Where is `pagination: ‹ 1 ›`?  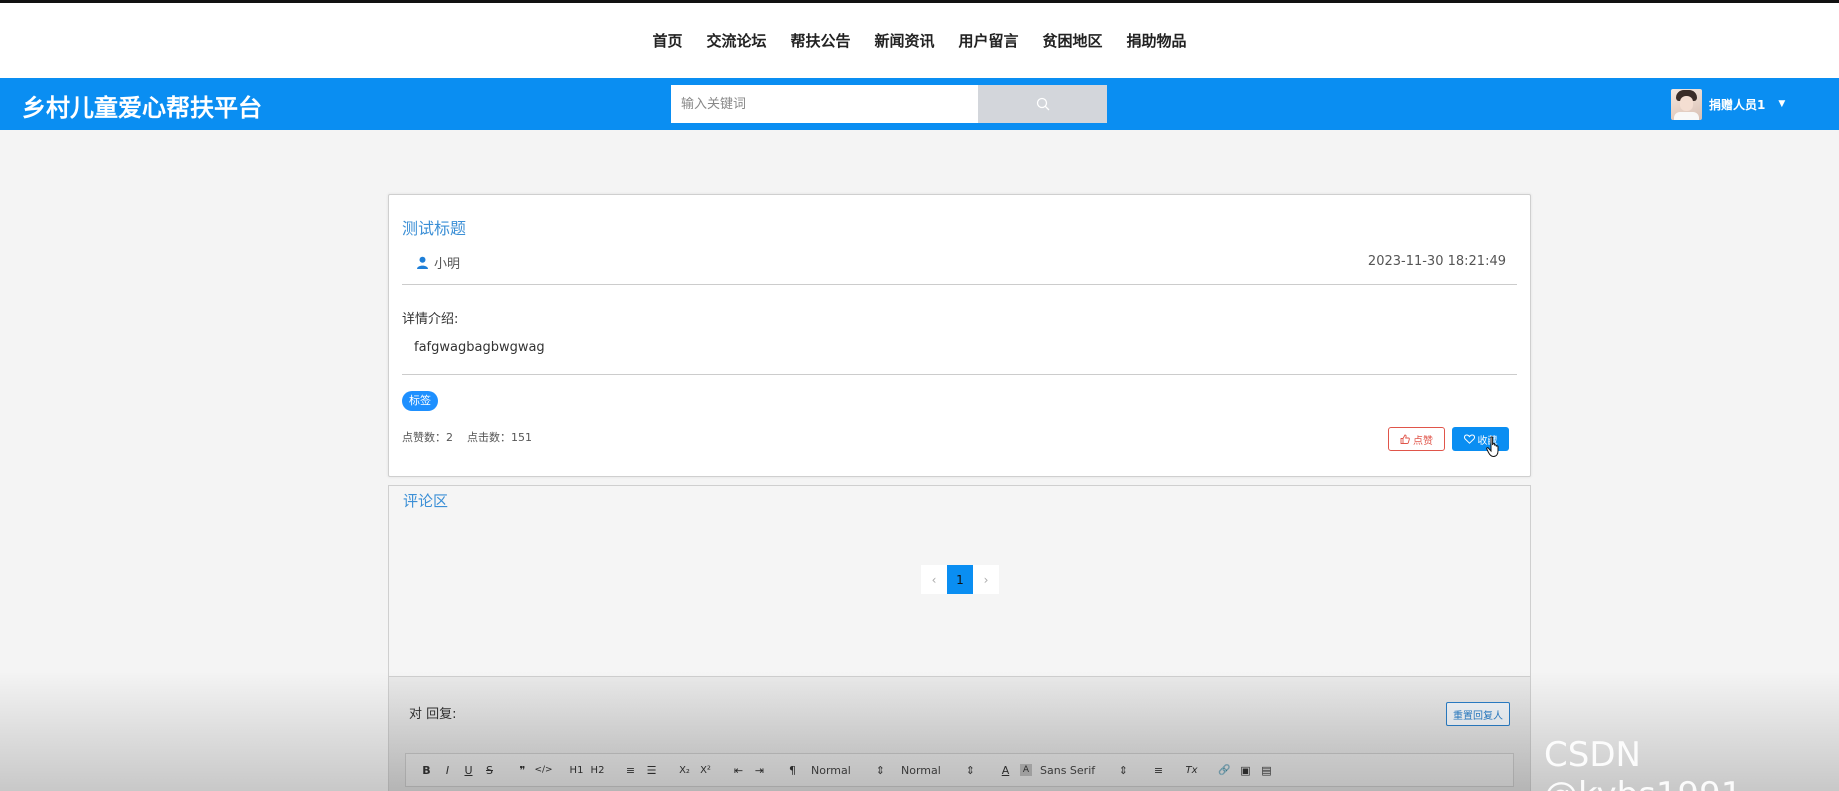 pagination: ‹ 1 › is located at coordinates (960, 579).